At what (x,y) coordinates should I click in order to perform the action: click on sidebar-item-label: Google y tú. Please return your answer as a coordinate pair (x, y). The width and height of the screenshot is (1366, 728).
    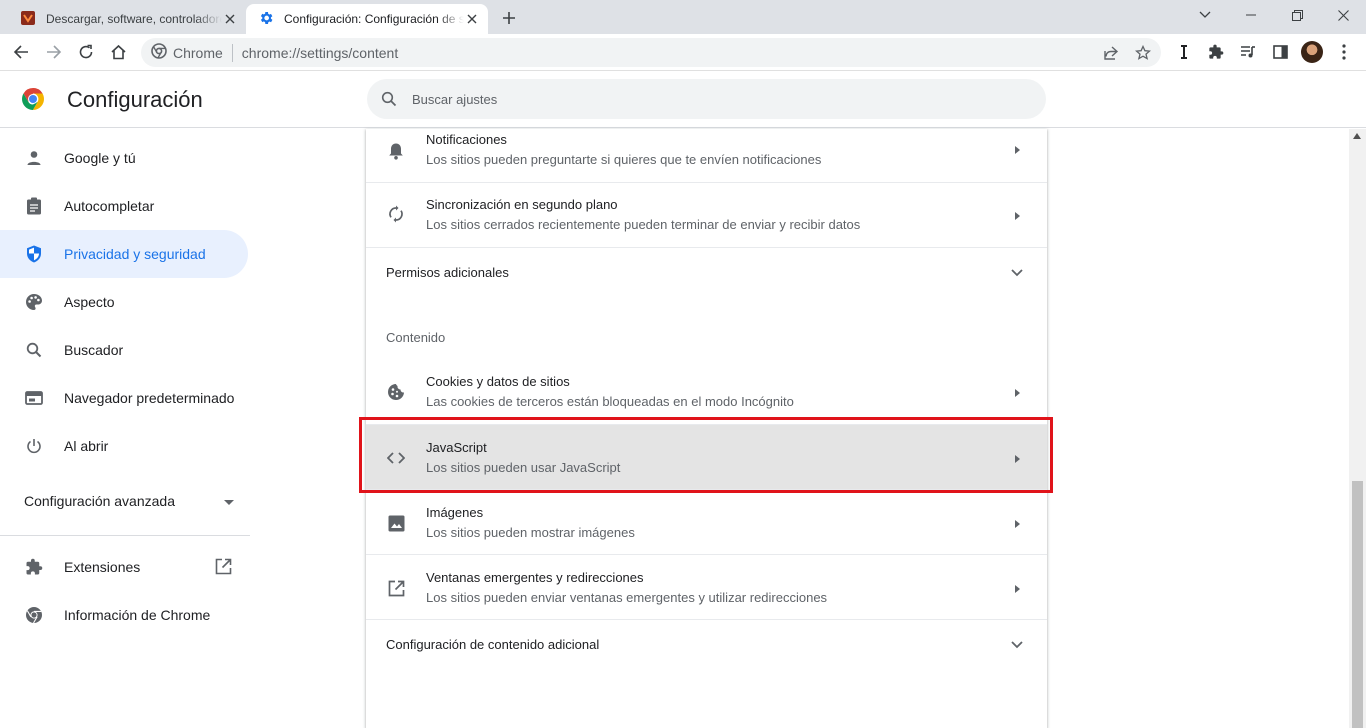
    Looking at the image, I should click on (100, 158).